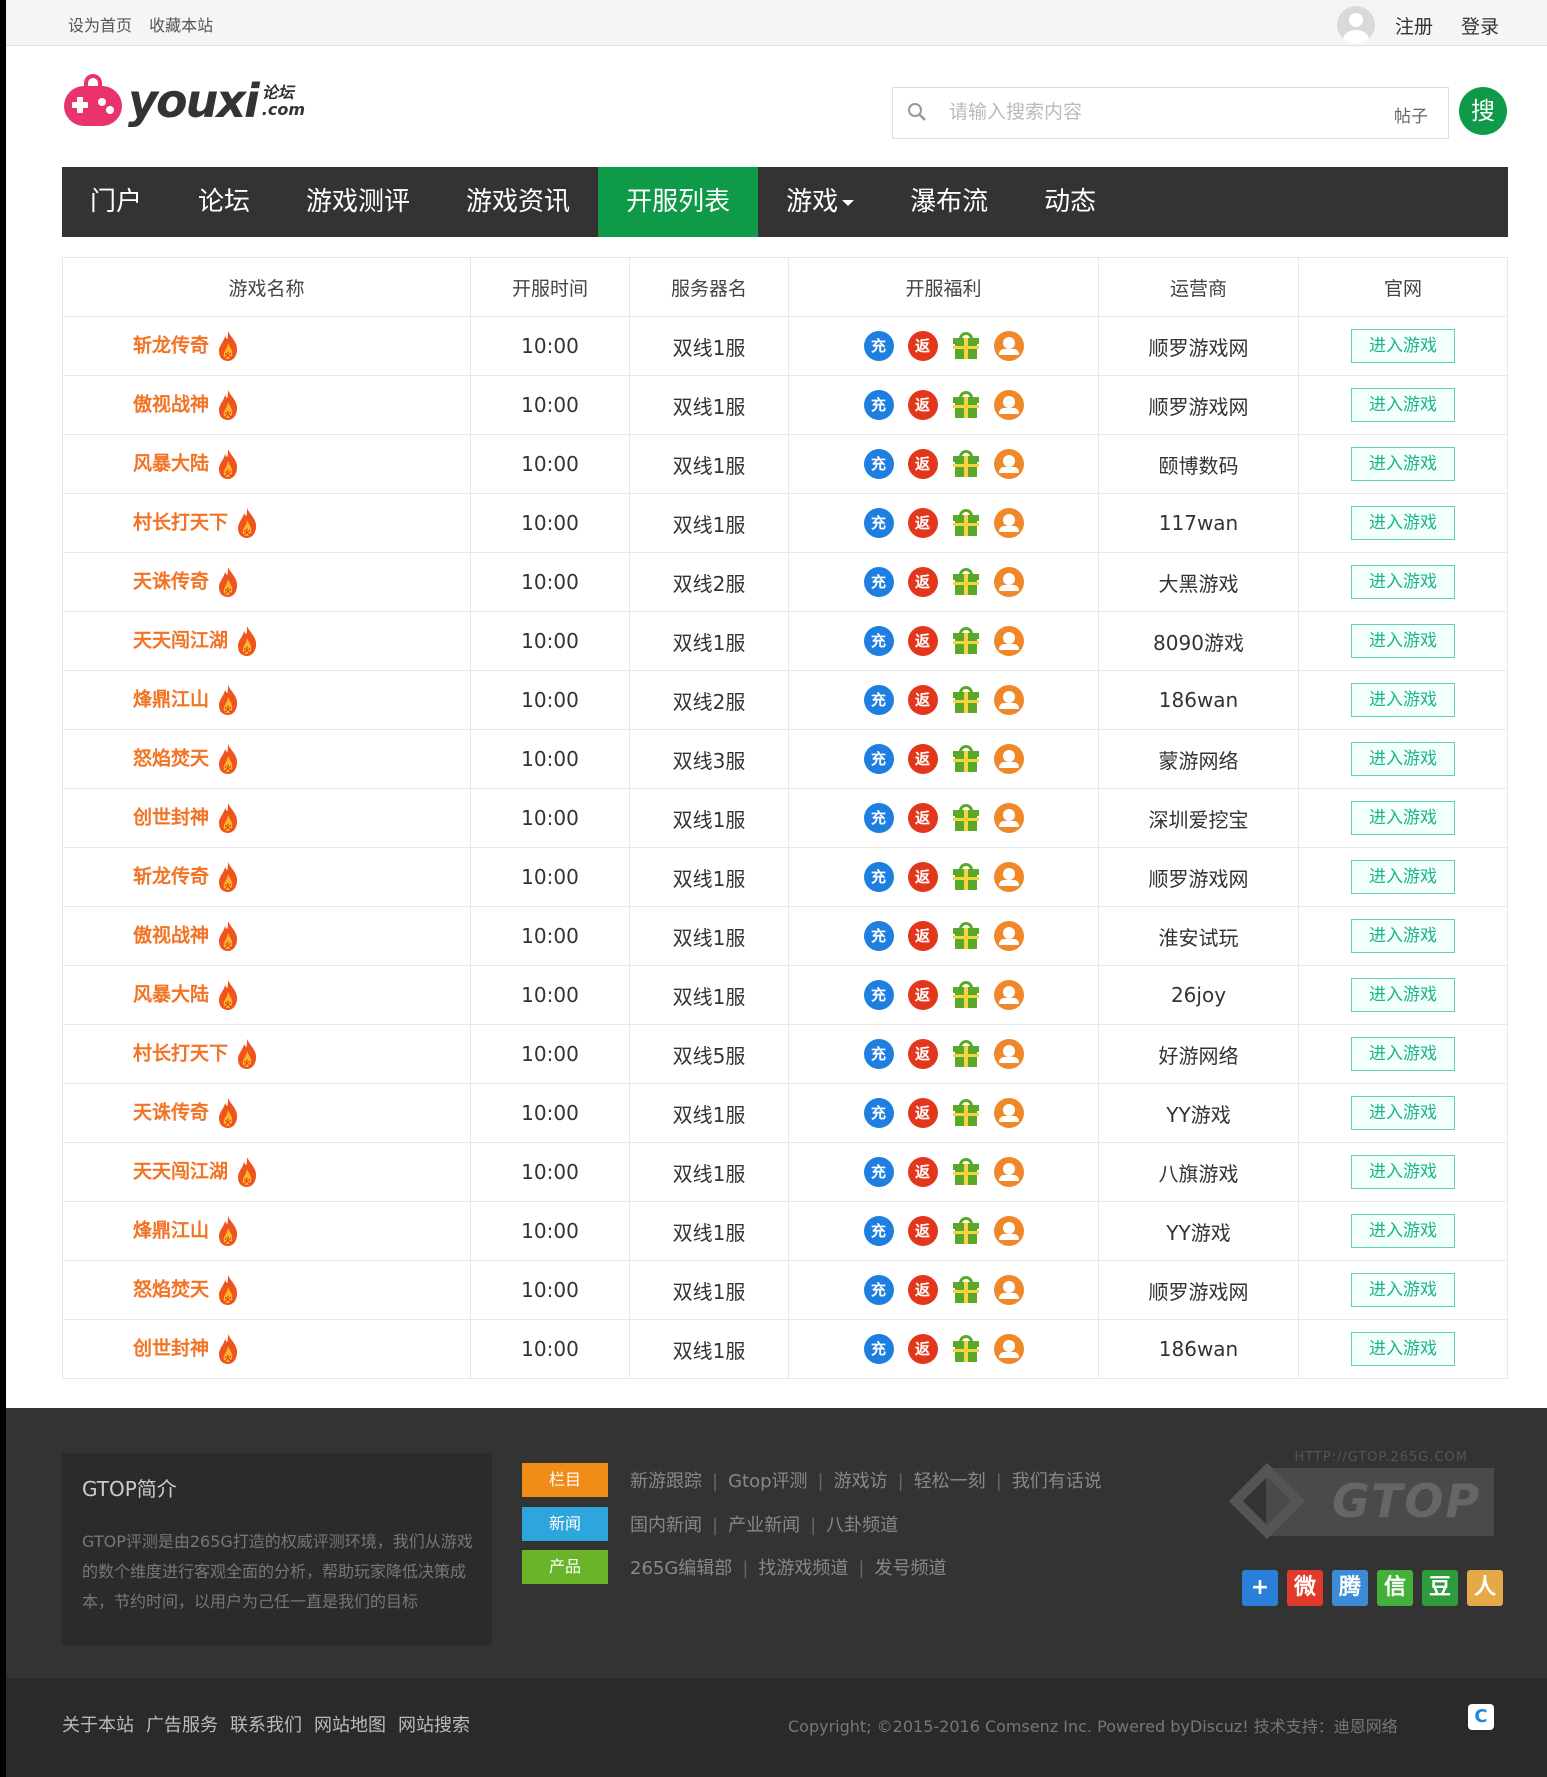 The height and width of the screenshot is (1777, 1547). I want to click on bottom-link: 广告服务, so click(182, 1725).